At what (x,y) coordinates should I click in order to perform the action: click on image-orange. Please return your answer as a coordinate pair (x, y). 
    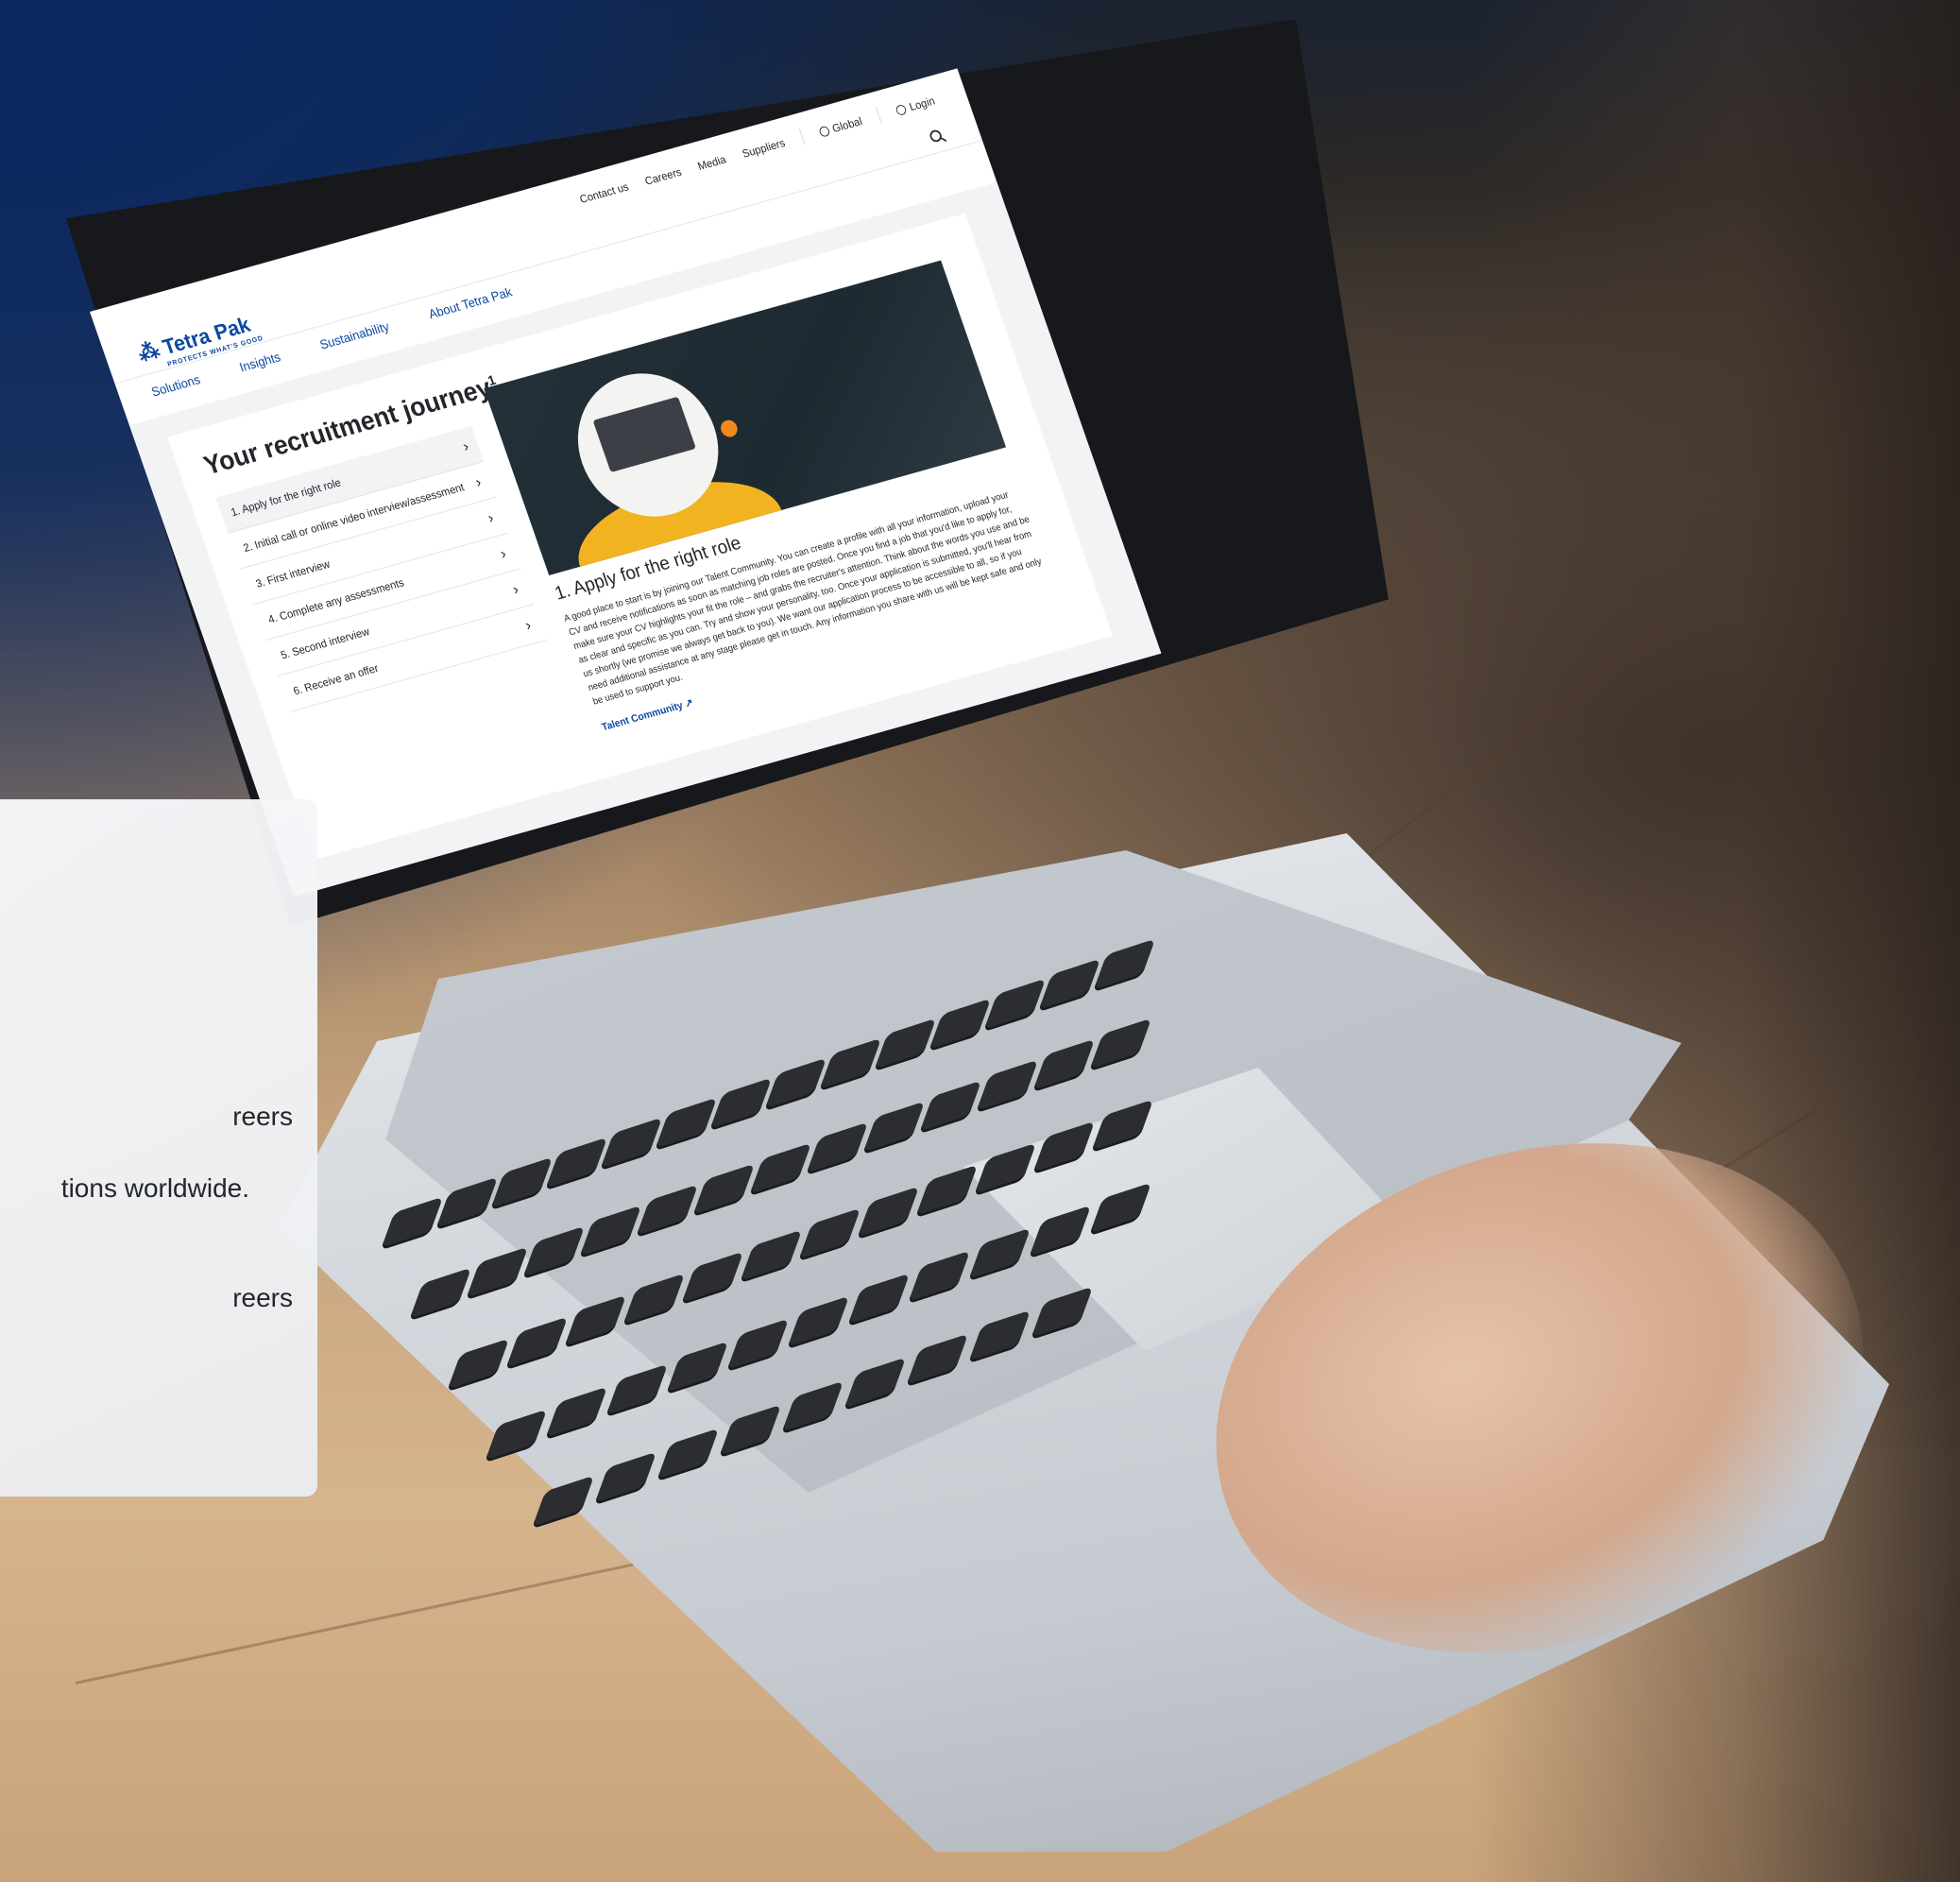
    Looking at the image, I should click on (729, 428).